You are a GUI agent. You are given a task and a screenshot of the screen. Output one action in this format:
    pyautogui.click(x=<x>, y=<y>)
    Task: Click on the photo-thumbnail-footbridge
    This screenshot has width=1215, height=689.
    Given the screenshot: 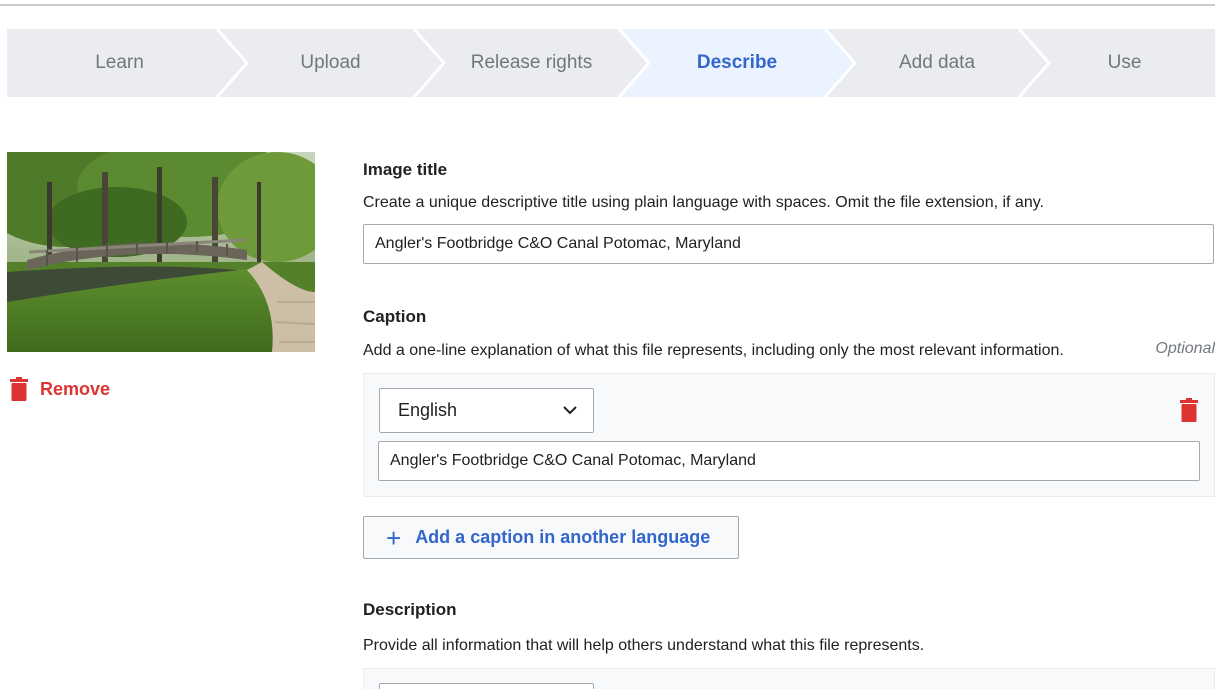 What is the action you would take?
    pyautogui.click(x=161, y=252)
    